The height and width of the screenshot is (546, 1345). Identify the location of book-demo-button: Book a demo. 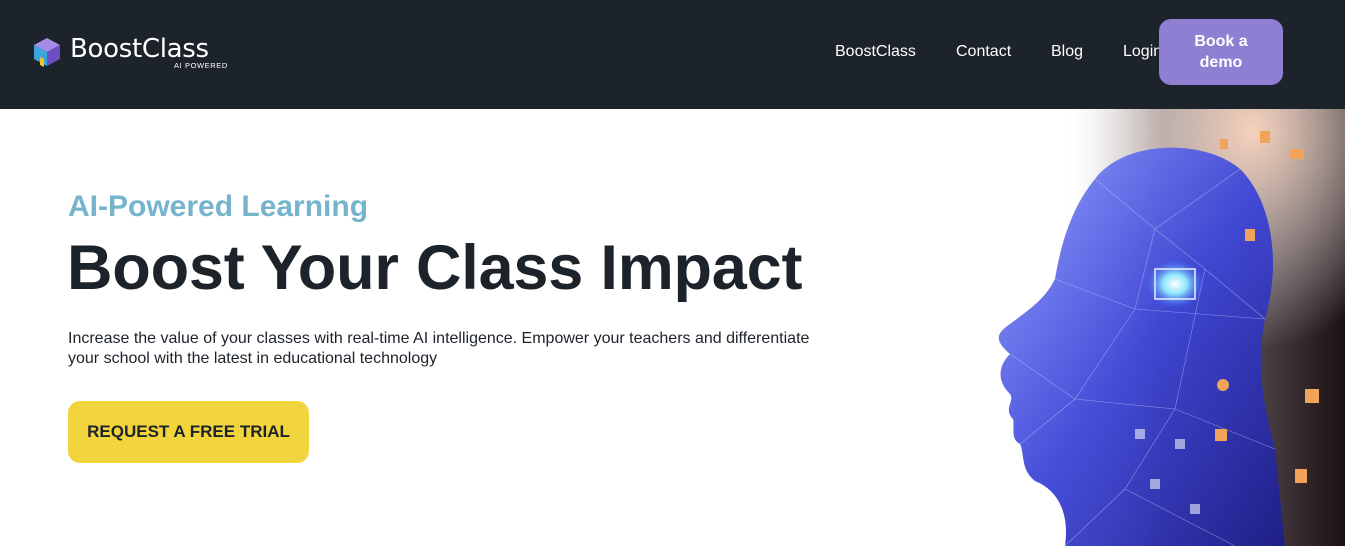
(1221, 52).